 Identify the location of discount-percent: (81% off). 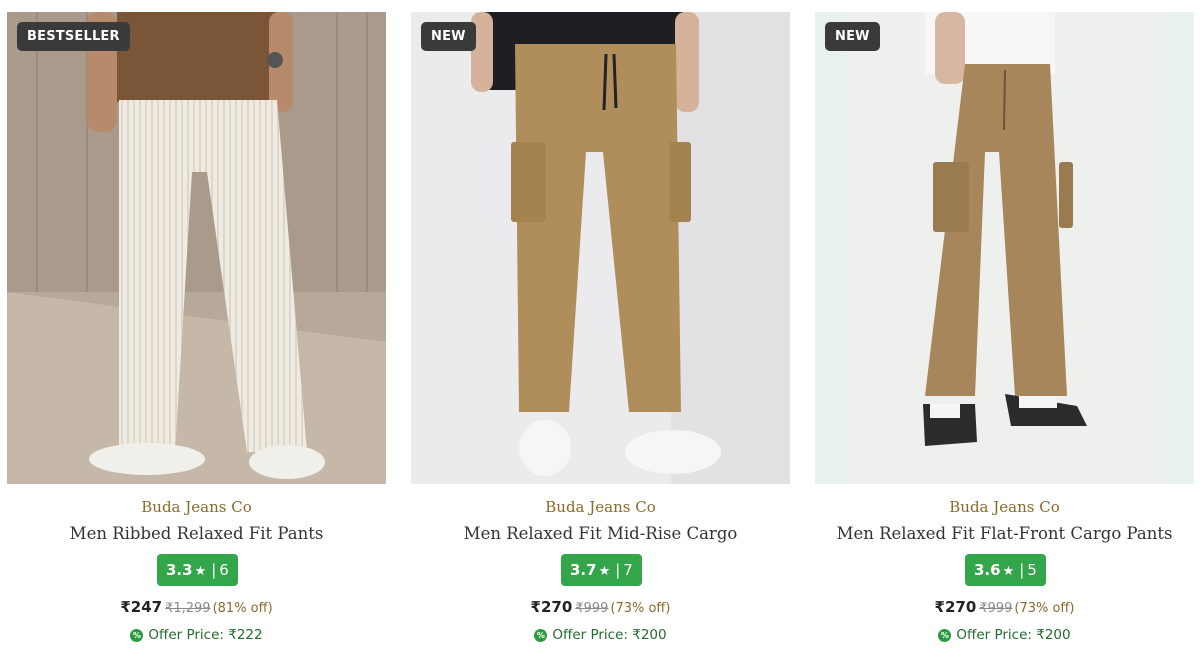
(242, 608).